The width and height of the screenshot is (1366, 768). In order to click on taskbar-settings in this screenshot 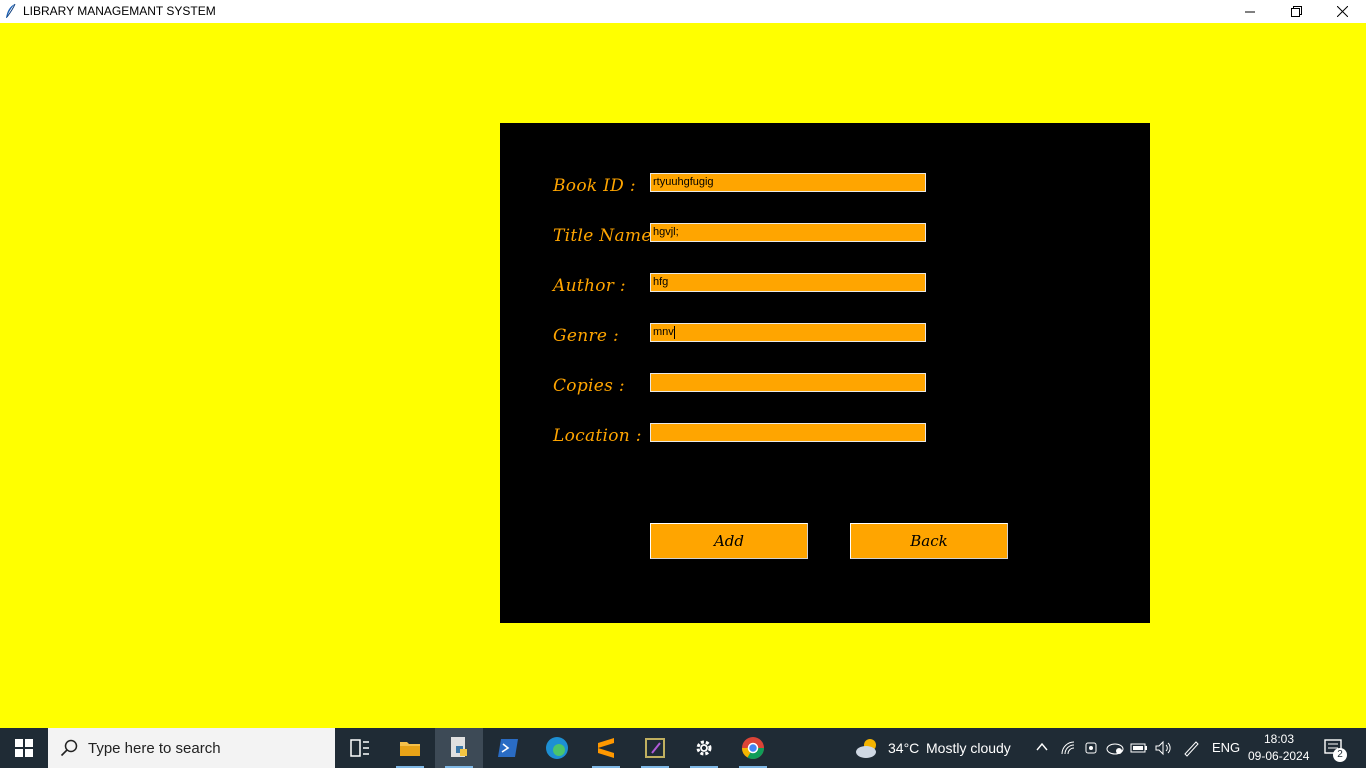, I will do `click(704, 748)`.